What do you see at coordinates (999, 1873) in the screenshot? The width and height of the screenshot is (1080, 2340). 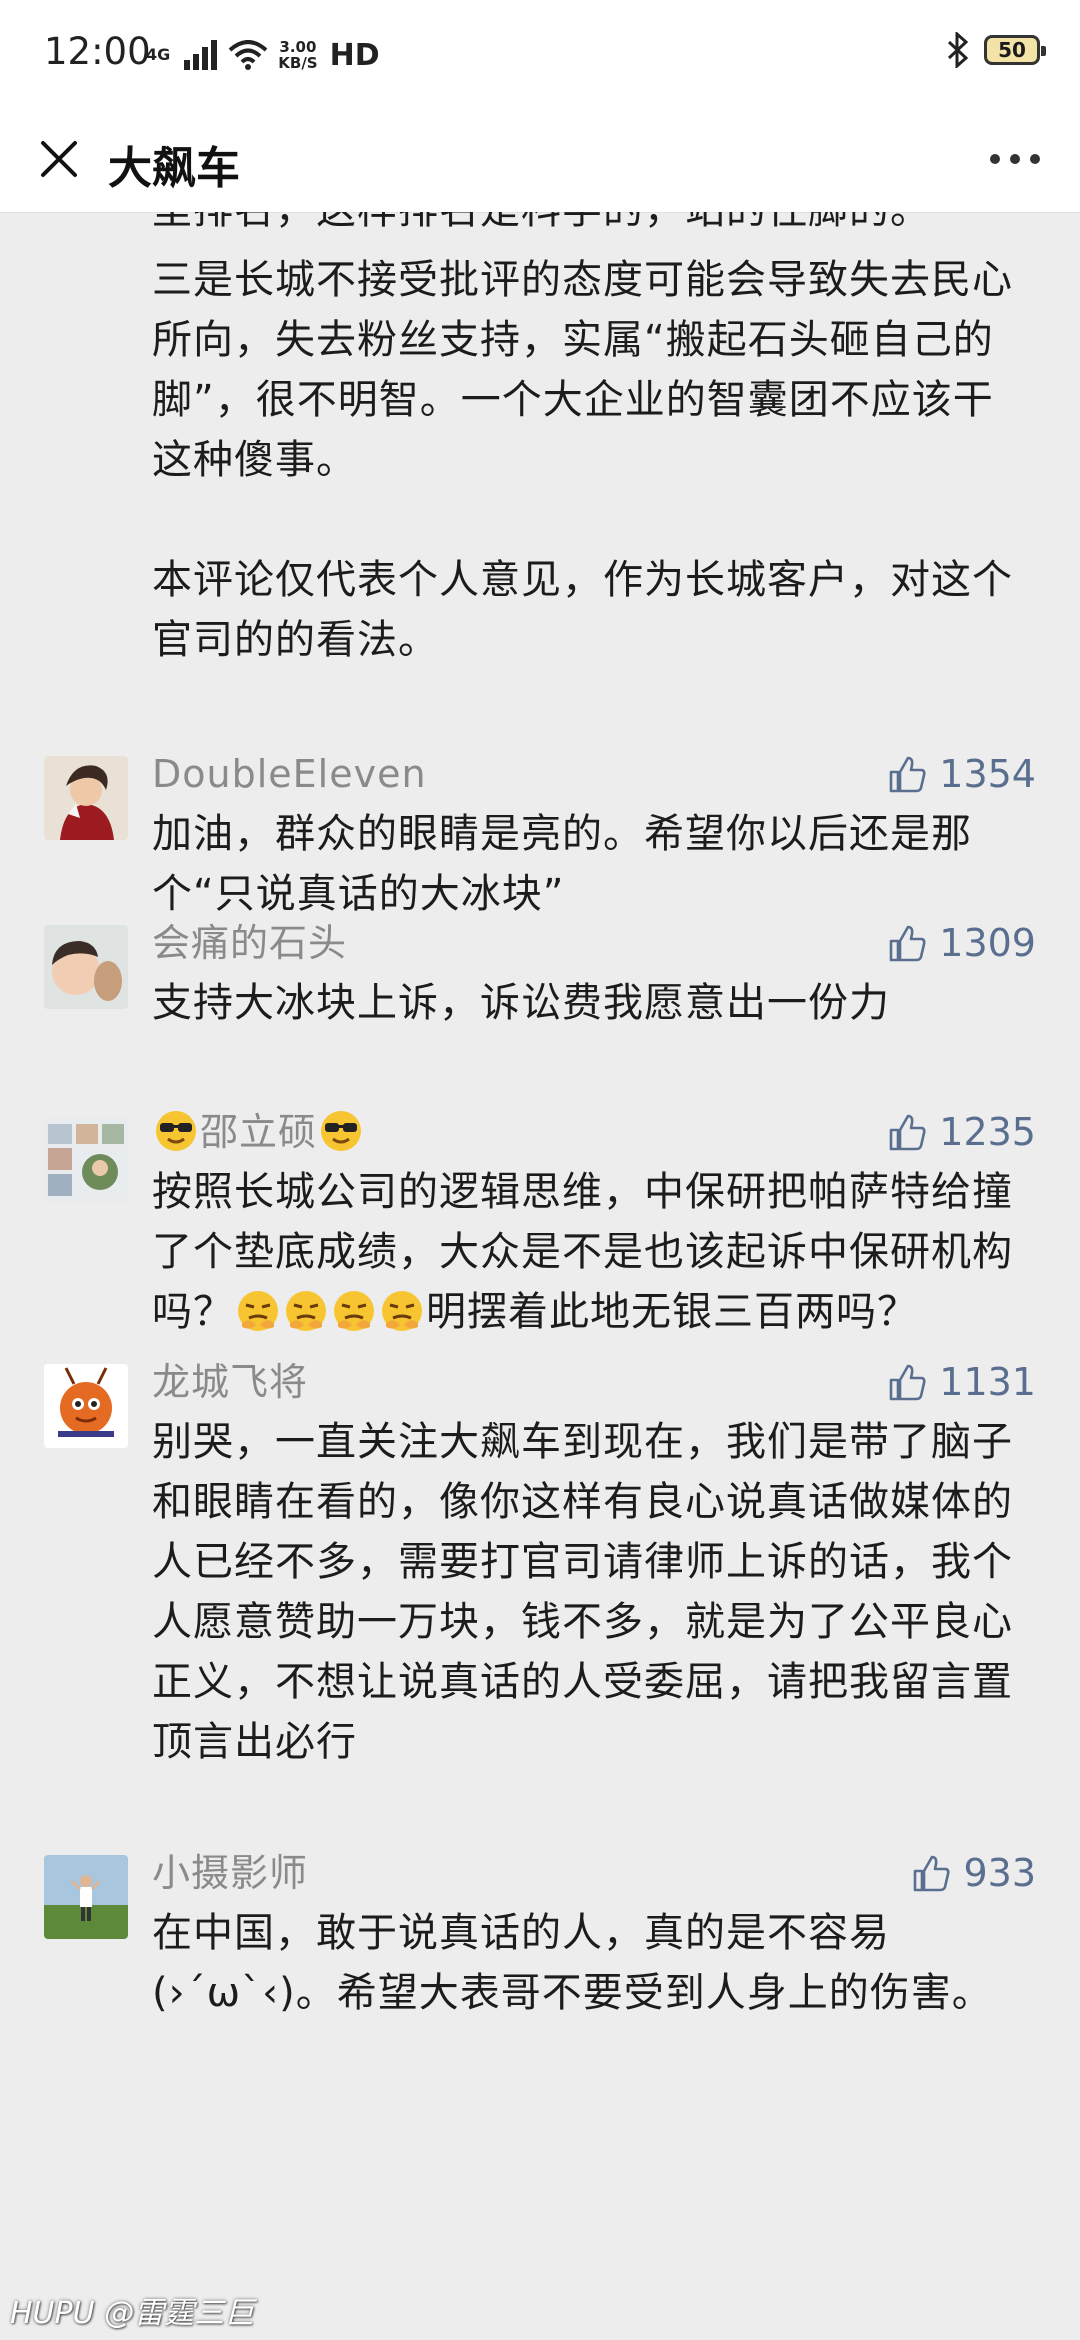 I see `like-count: 933` at bounding box center [999, 1873].